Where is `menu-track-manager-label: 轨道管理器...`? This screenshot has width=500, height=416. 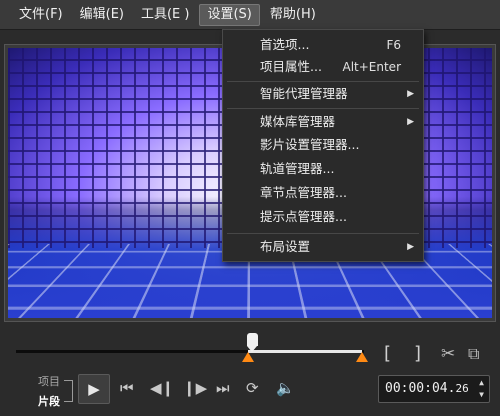
menu-track-manager-label: 轨道管理器... is located at coordinates (297, 168).